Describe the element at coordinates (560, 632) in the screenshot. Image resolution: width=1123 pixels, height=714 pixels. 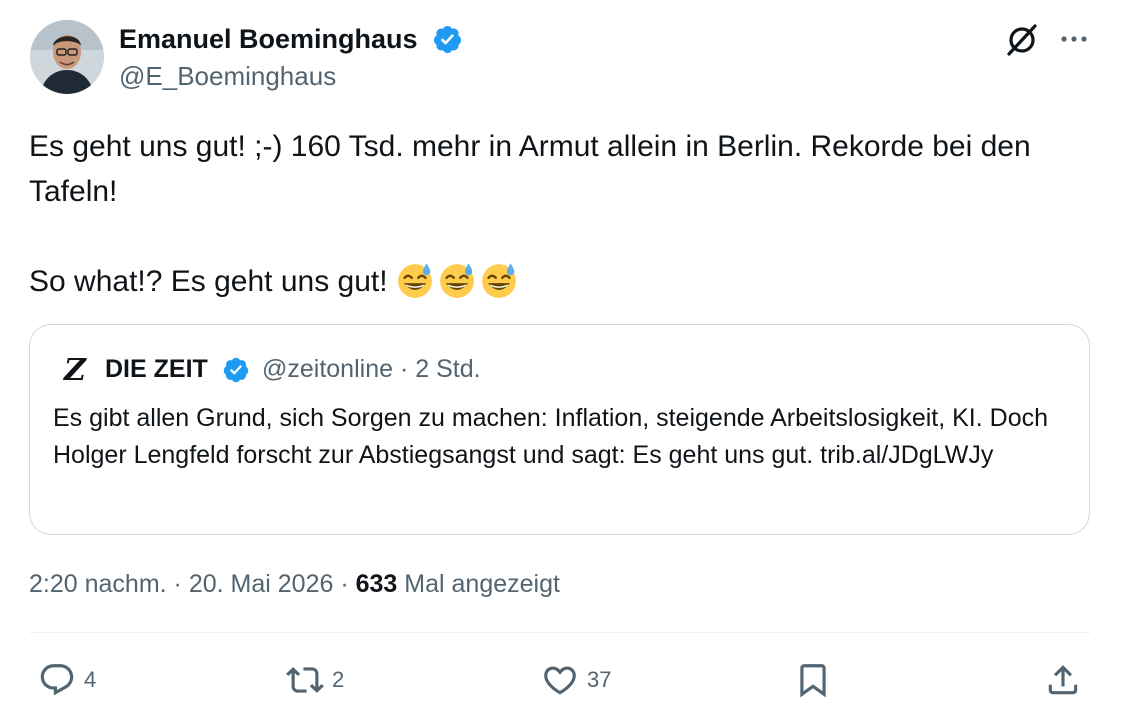
I see `divider` at that location.